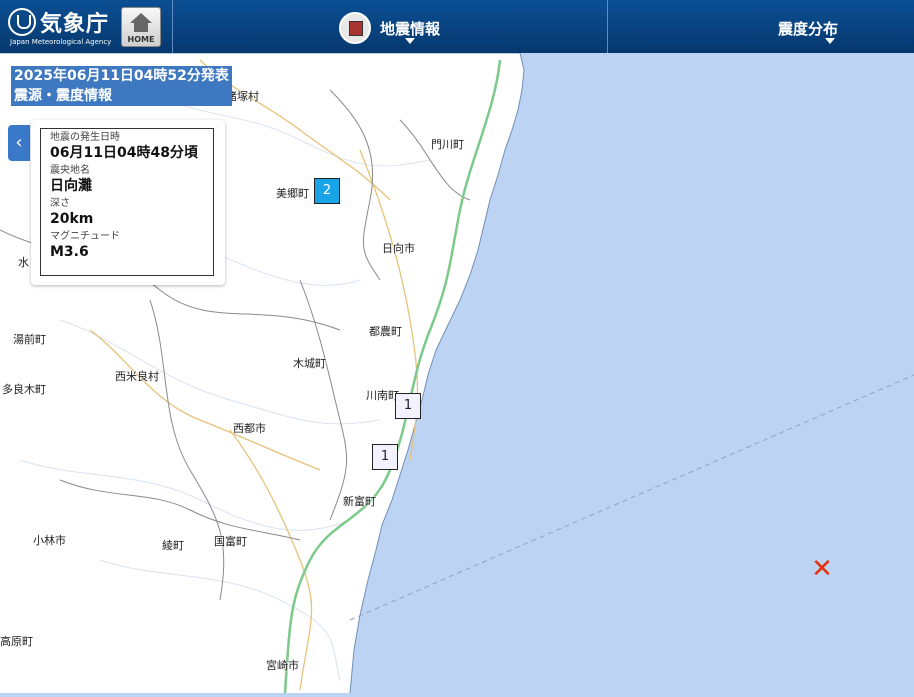 The width and height of the screenshot is (914, 697). What do you see at coordinates (60, 203) in the screenshot?
I see `depth-label: 深さ` at bounding box center [60, 203].